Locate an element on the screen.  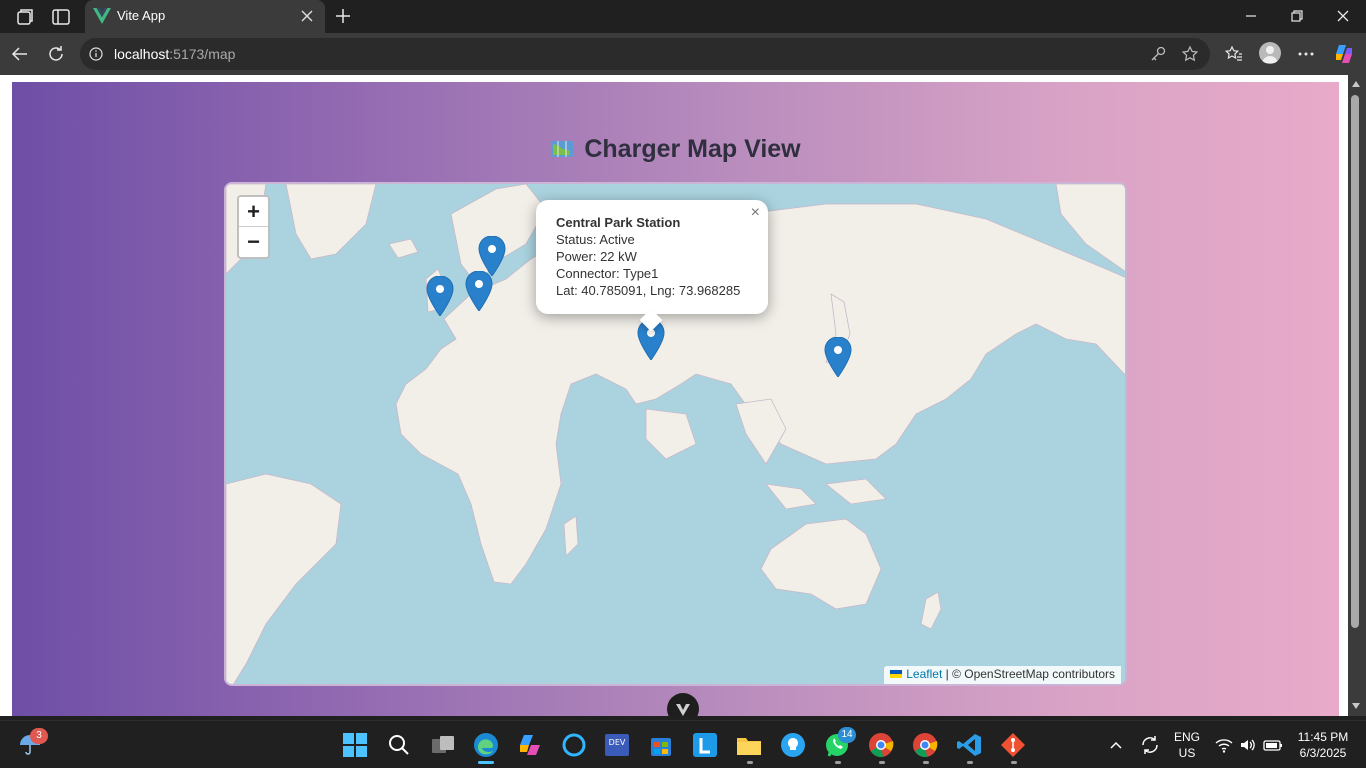
copilot-app-icon is located at coordinates (530, 745).